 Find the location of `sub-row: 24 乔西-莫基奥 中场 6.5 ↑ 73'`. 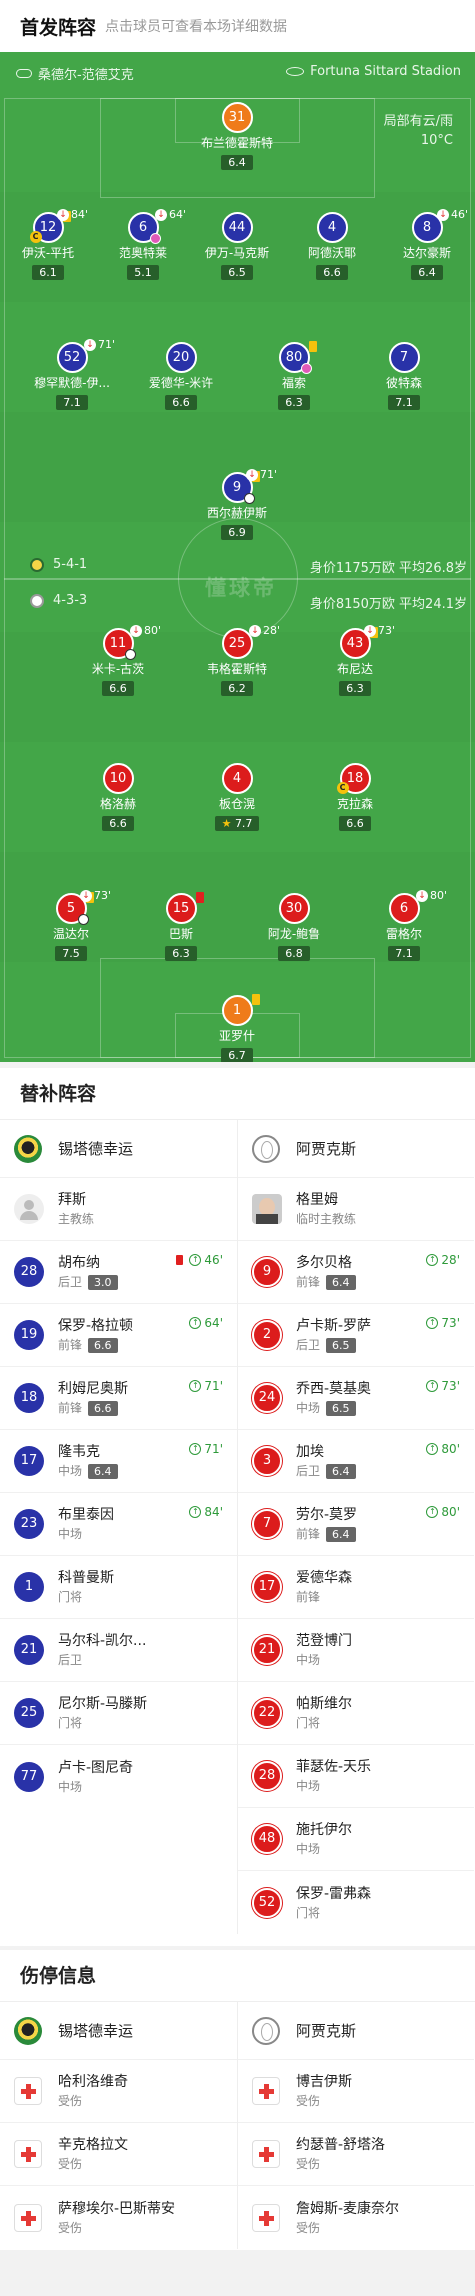

sub-row: 24 乔西-莫基奥 中场 6.5 ↑ 73' is located at coordinates (356, 1398).